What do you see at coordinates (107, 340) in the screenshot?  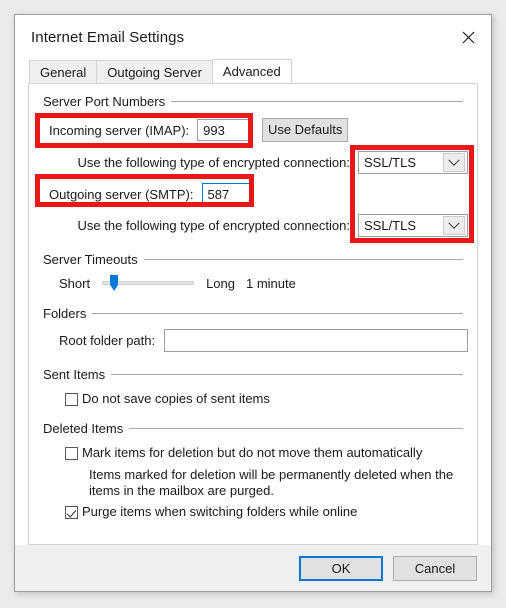 I see `root-folder-path-label: Root folder path:` at bounding box center [107, 340].